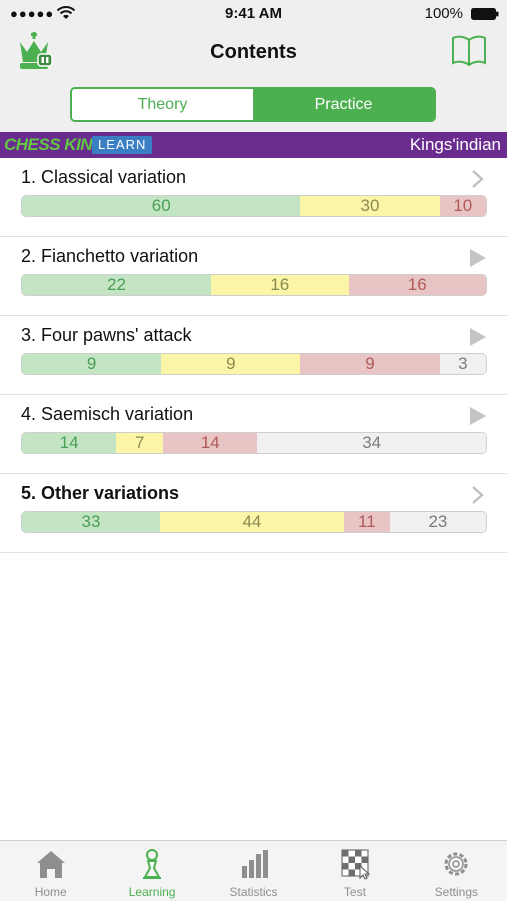 The image size is (507, 901). Describe the element at coordinates (456, 892) in the screenshot. I see `tab-label: Settings` at that location.